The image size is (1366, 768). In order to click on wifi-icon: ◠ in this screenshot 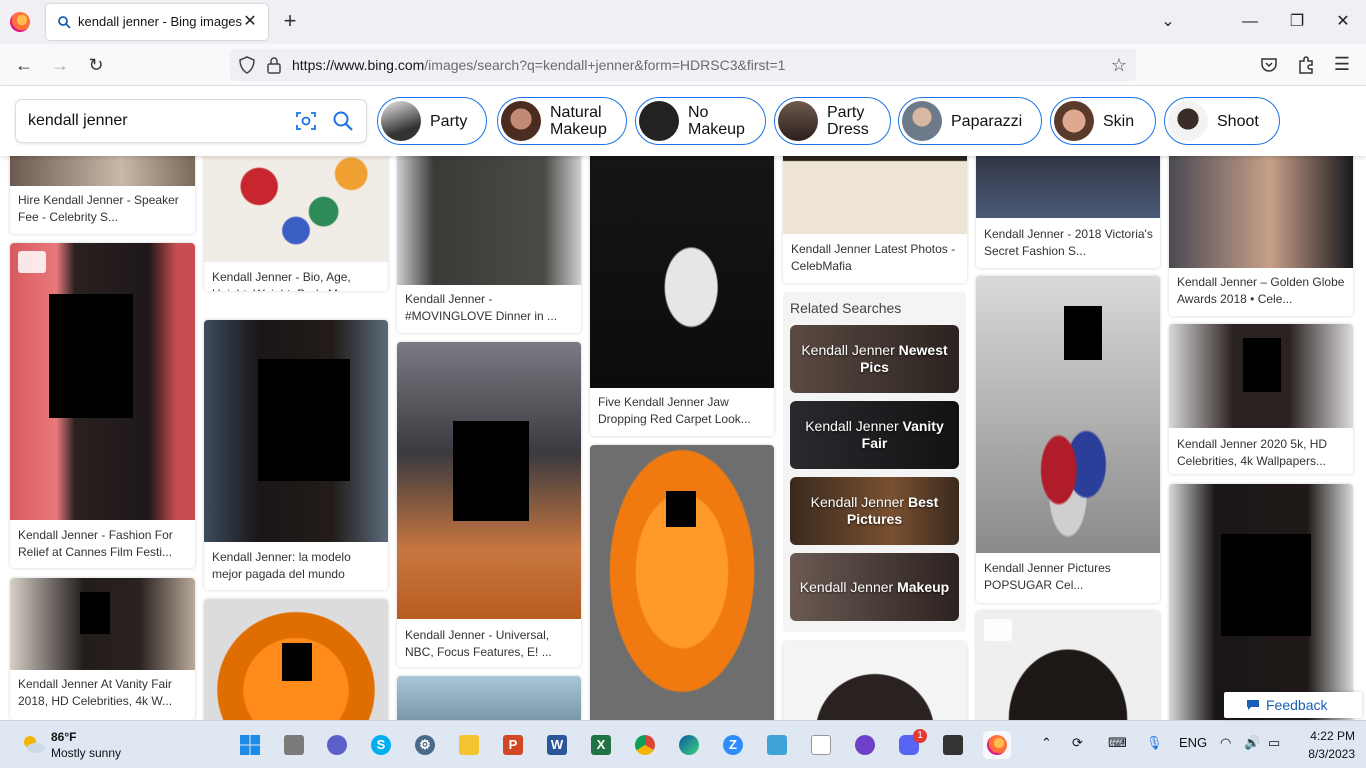, I will do `click(1225, 743)`.